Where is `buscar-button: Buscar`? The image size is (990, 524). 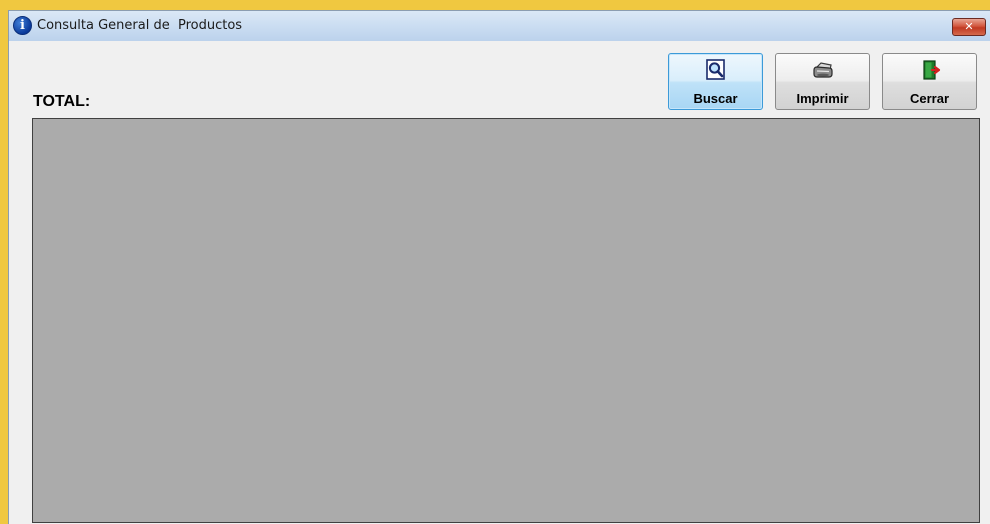
buscar-button: Buscar is located at coordinates (715, 81).